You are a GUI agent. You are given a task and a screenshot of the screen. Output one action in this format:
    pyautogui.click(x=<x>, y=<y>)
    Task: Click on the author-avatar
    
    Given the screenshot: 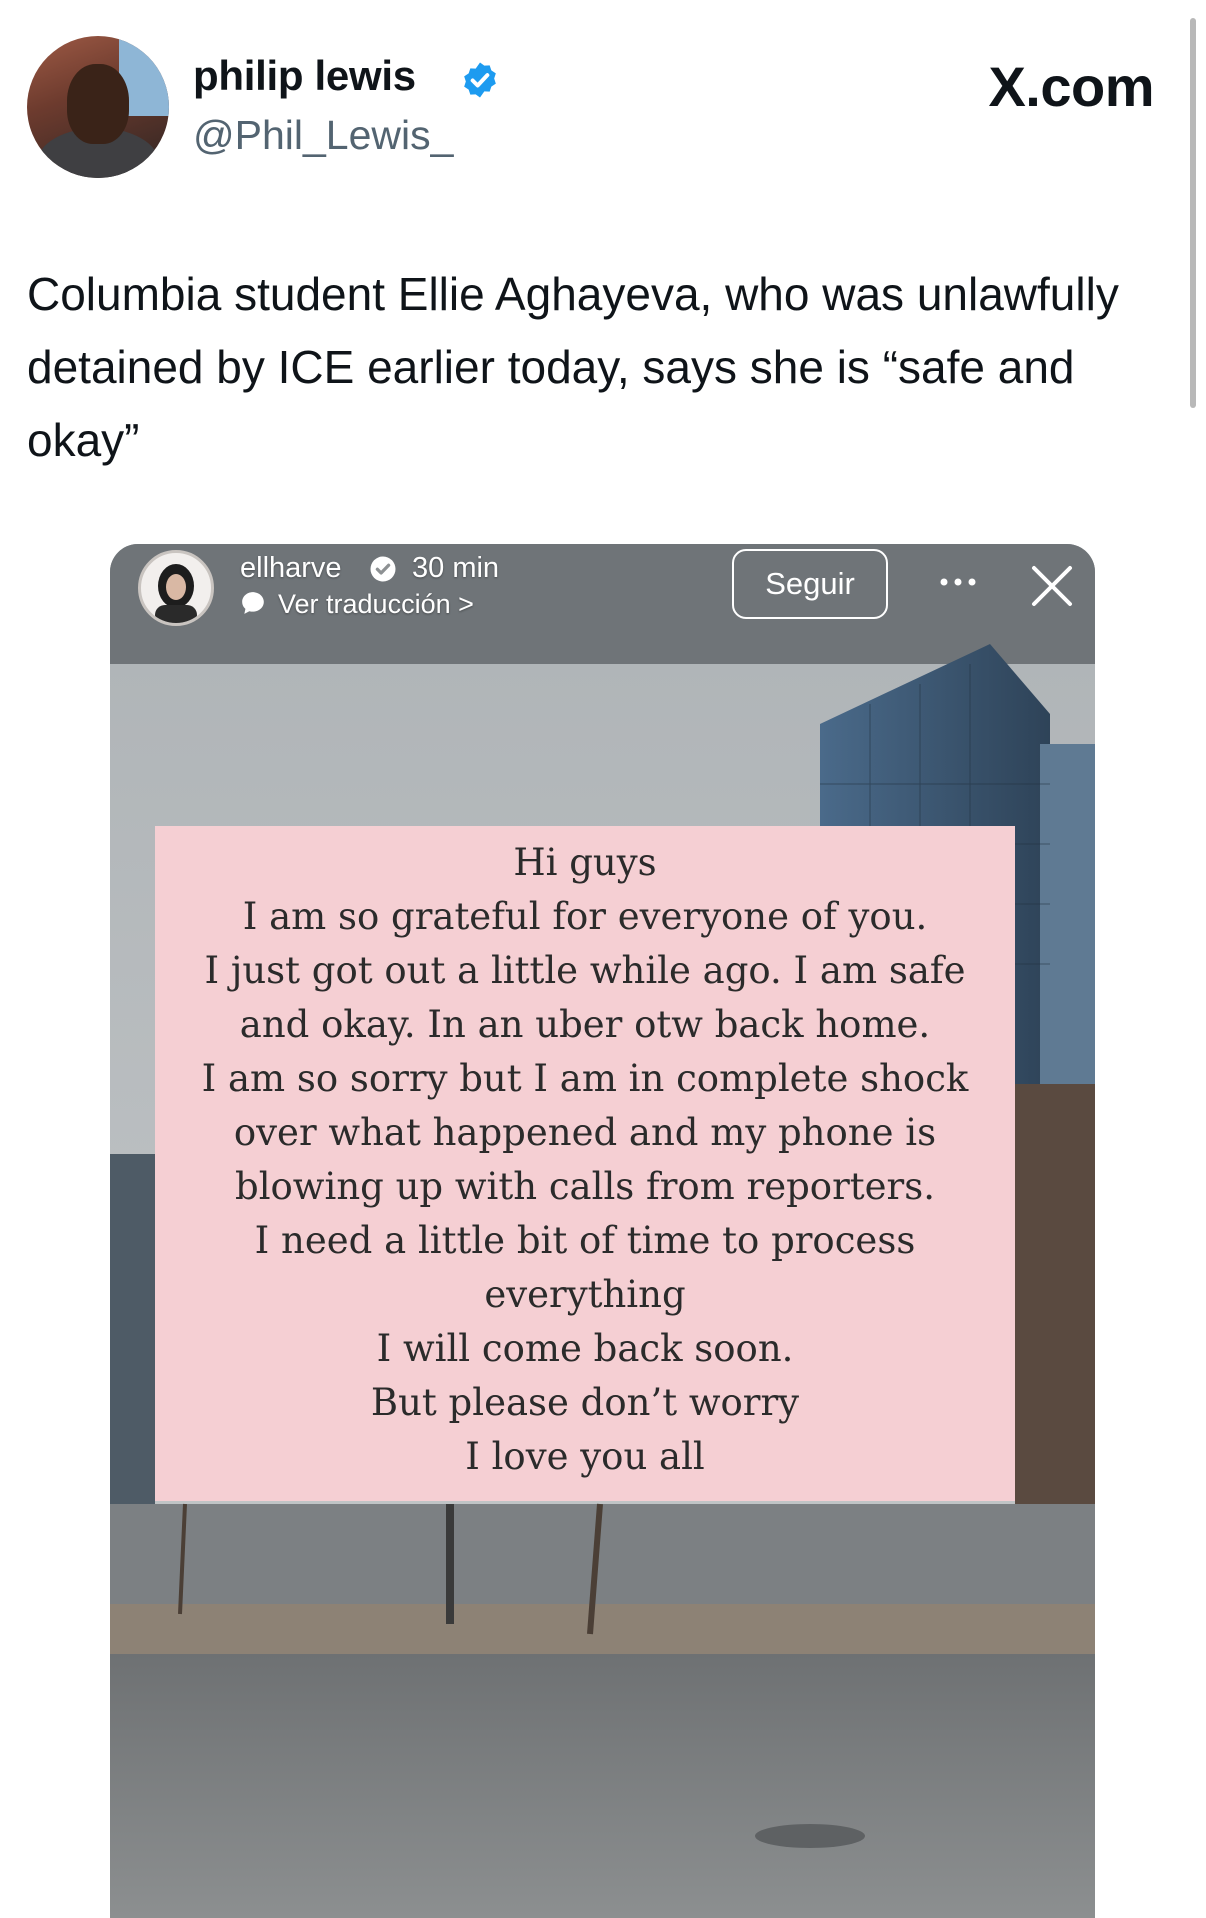 What is the action you would take?
    pyautogui.click(x=98, y=107)
    